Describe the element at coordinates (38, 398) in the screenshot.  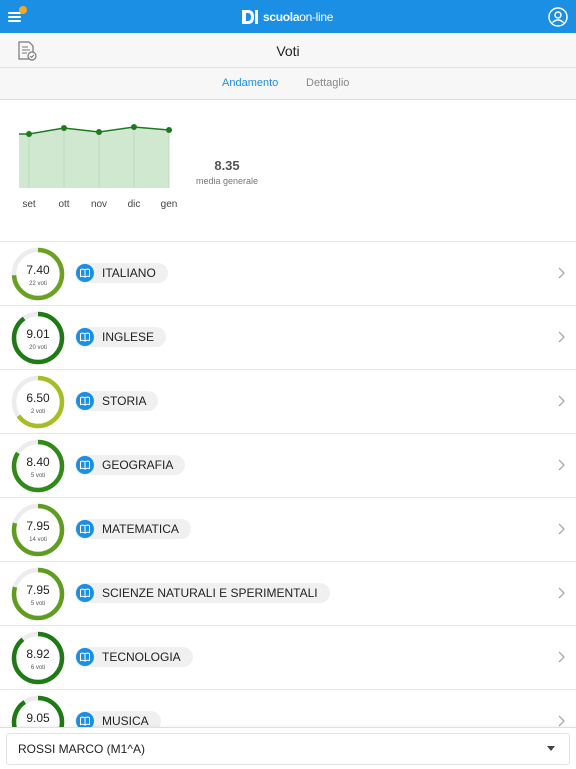
I see `subject-grade: 6.50` at that location.